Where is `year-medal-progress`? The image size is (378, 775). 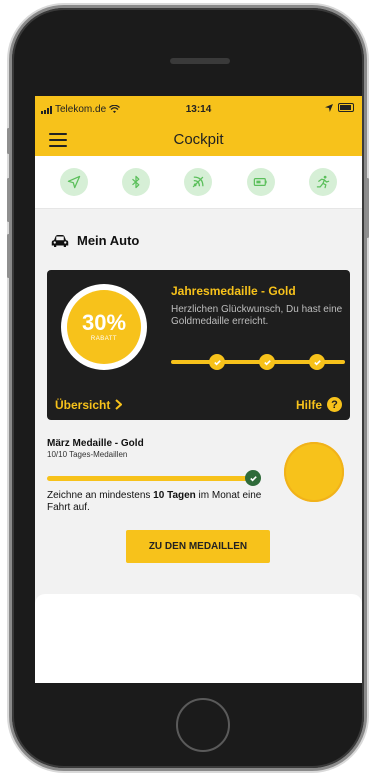
year-medal-progress is located at coordinates (261, 362).